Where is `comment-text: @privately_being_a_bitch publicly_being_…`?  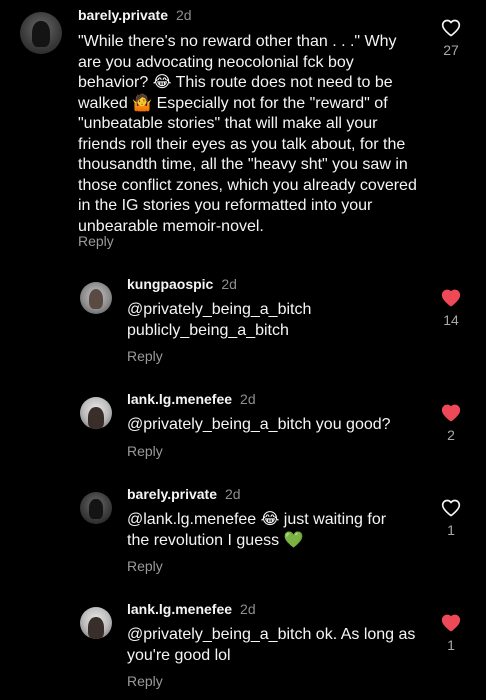 comment-text: @privately_being_a_bitch publicly_being_… is located at coordinates (219, 320).